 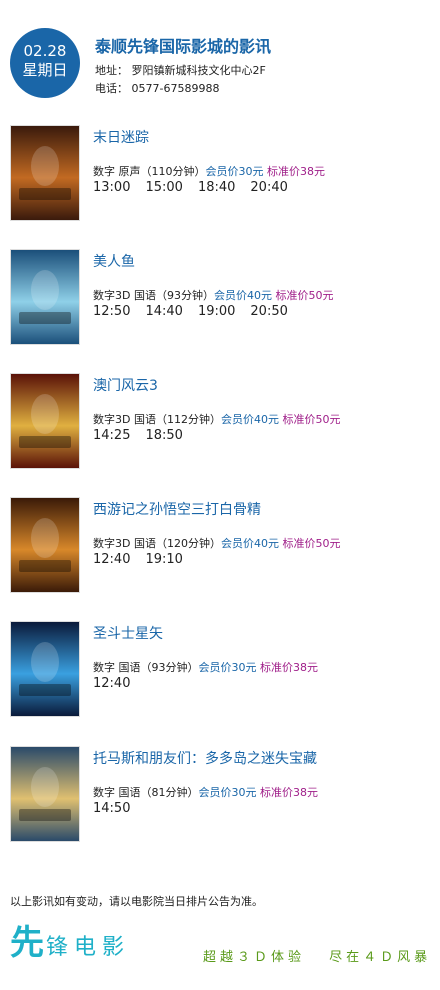 I want to click on slogan-part-2: 尽在４Ｄ风暴, so click(x=380, y=957).